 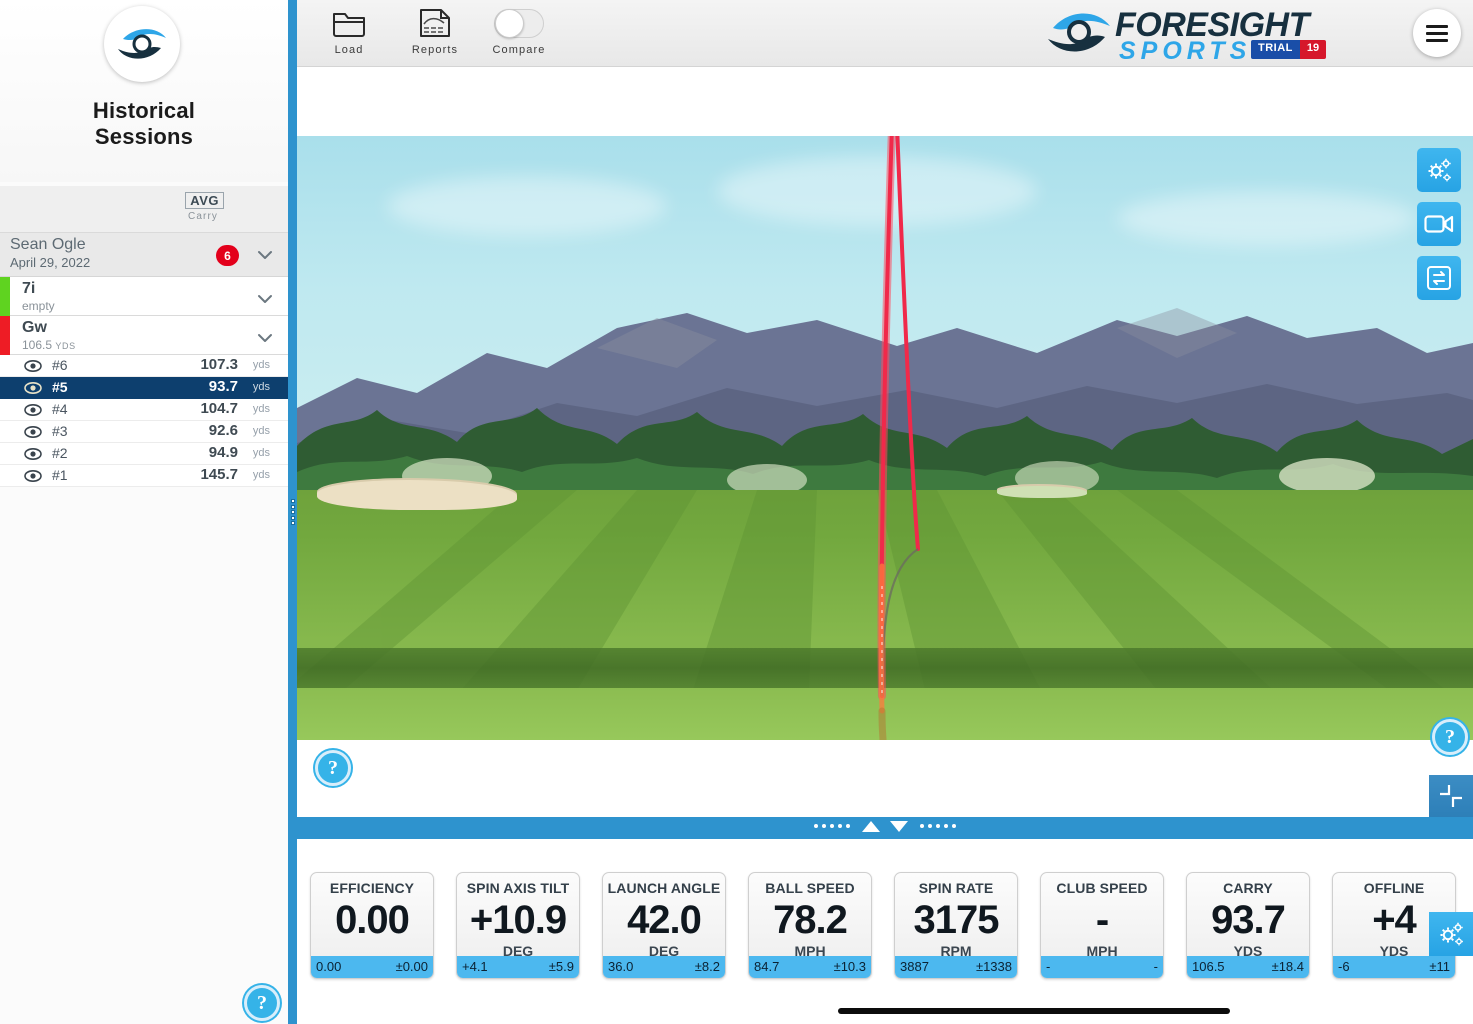 I want to click on trial-badge-days: 19, so click(x=1313, y=49).